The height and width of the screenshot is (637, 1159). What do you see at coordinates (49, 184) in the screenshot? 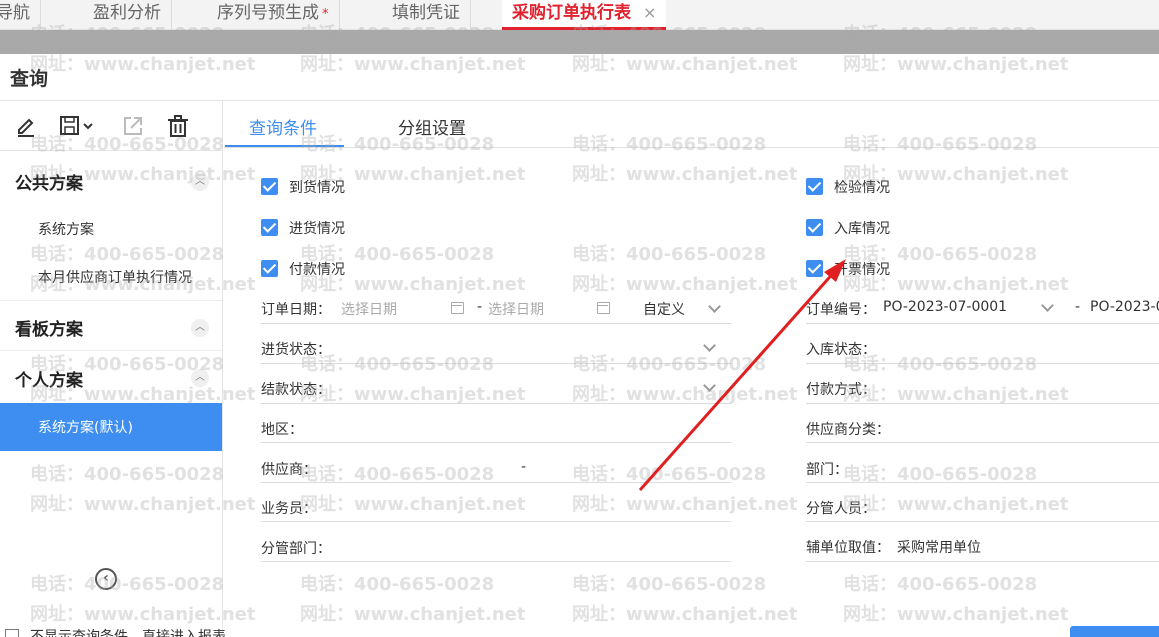
I see `public-scheme-heading: 公共方案` at bounding box center [49, 184].